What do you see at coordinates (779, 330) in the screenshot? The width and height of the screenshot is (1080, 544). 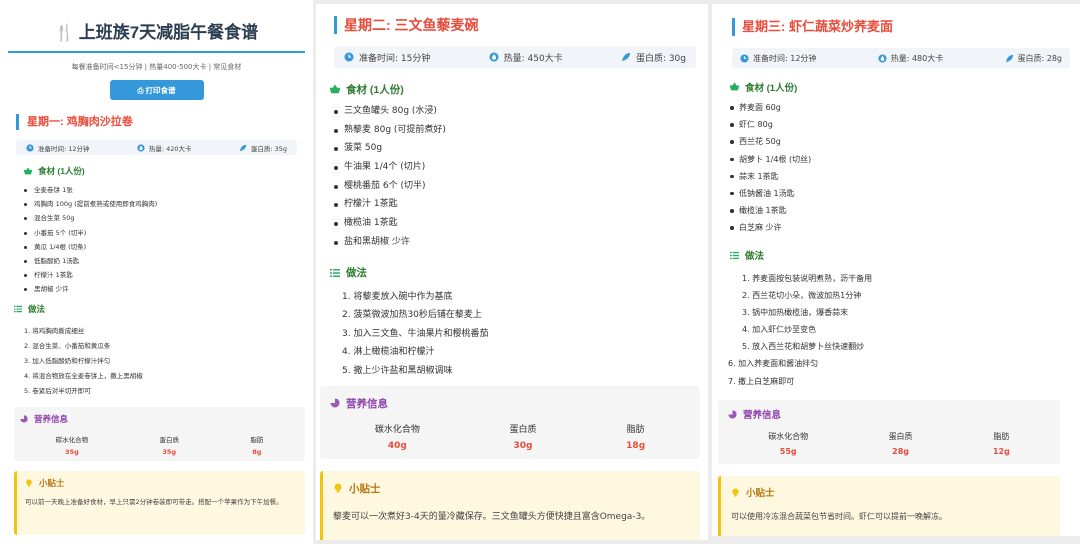 I see `list-item: 4. 加入虾仁炒至变色` at bounding box center [779, 330].